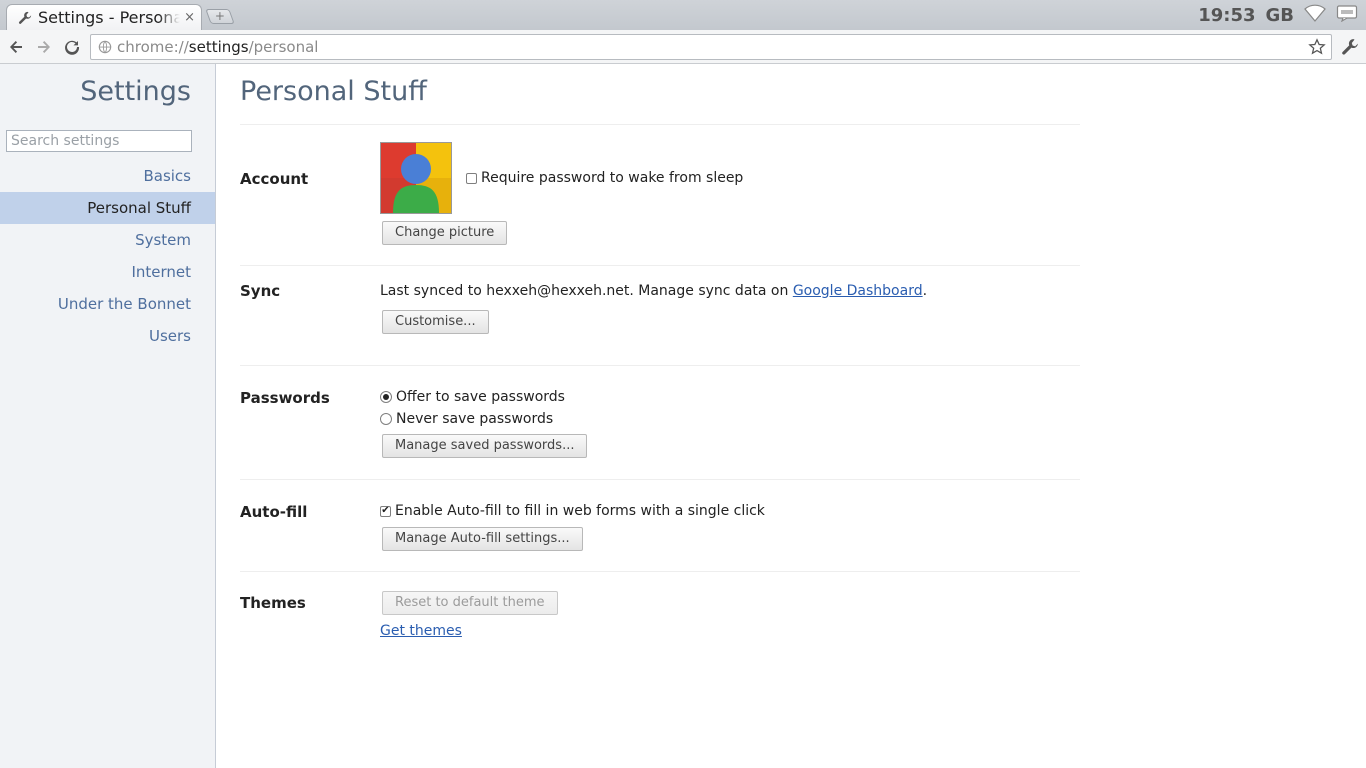  What do you see at coordinates (283, 47) in the screenshot?
I see `url-path: /personal` at bounding box center [283, 47].